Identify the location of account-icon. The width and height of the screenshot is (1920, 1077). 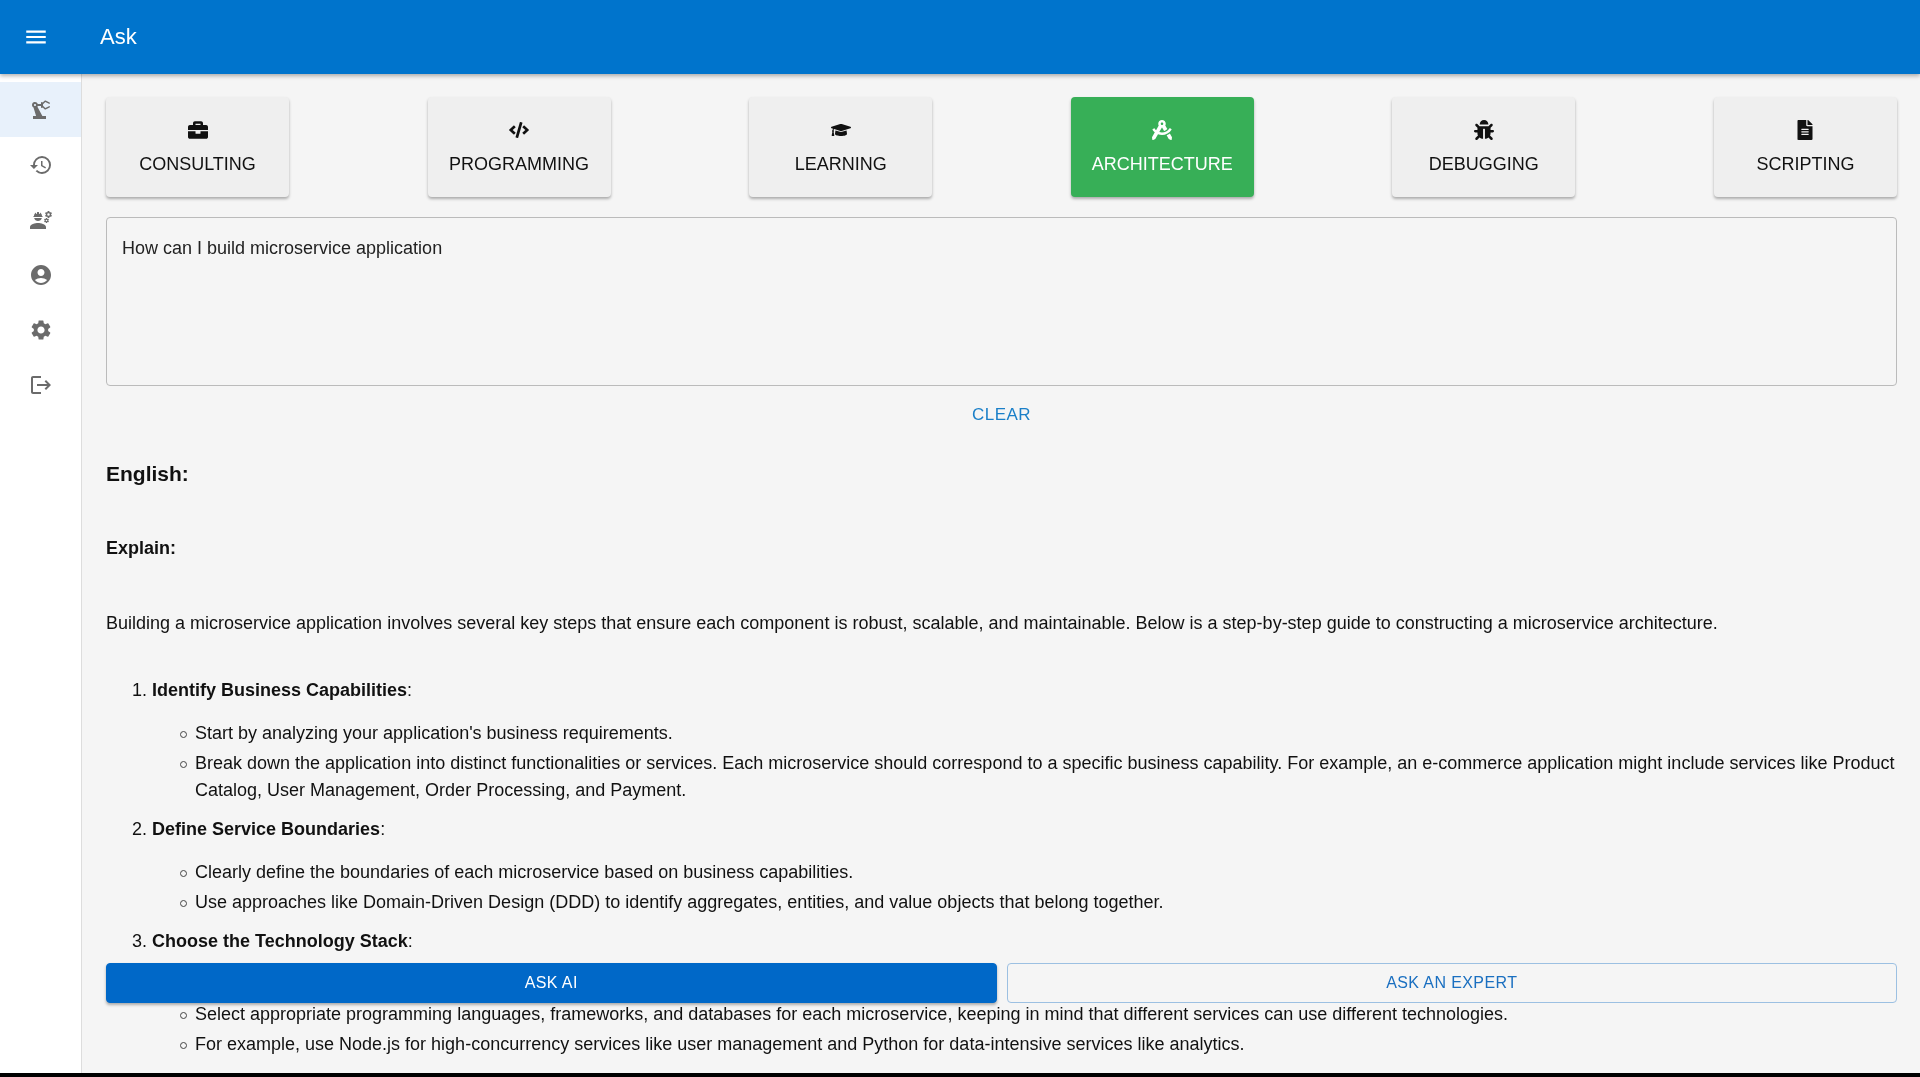
(40, 274).